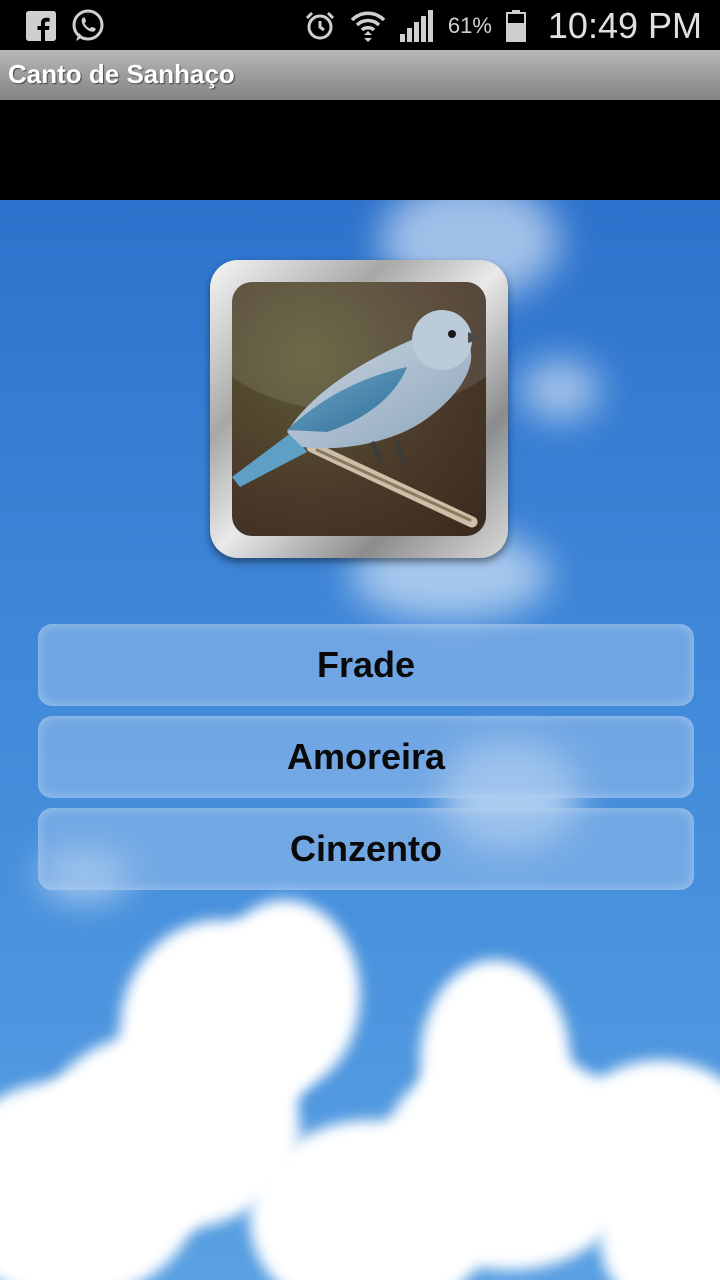  Describe the element at coordinates (366, 665) in the screenshot. I see `frade-button: Frade` at that location.